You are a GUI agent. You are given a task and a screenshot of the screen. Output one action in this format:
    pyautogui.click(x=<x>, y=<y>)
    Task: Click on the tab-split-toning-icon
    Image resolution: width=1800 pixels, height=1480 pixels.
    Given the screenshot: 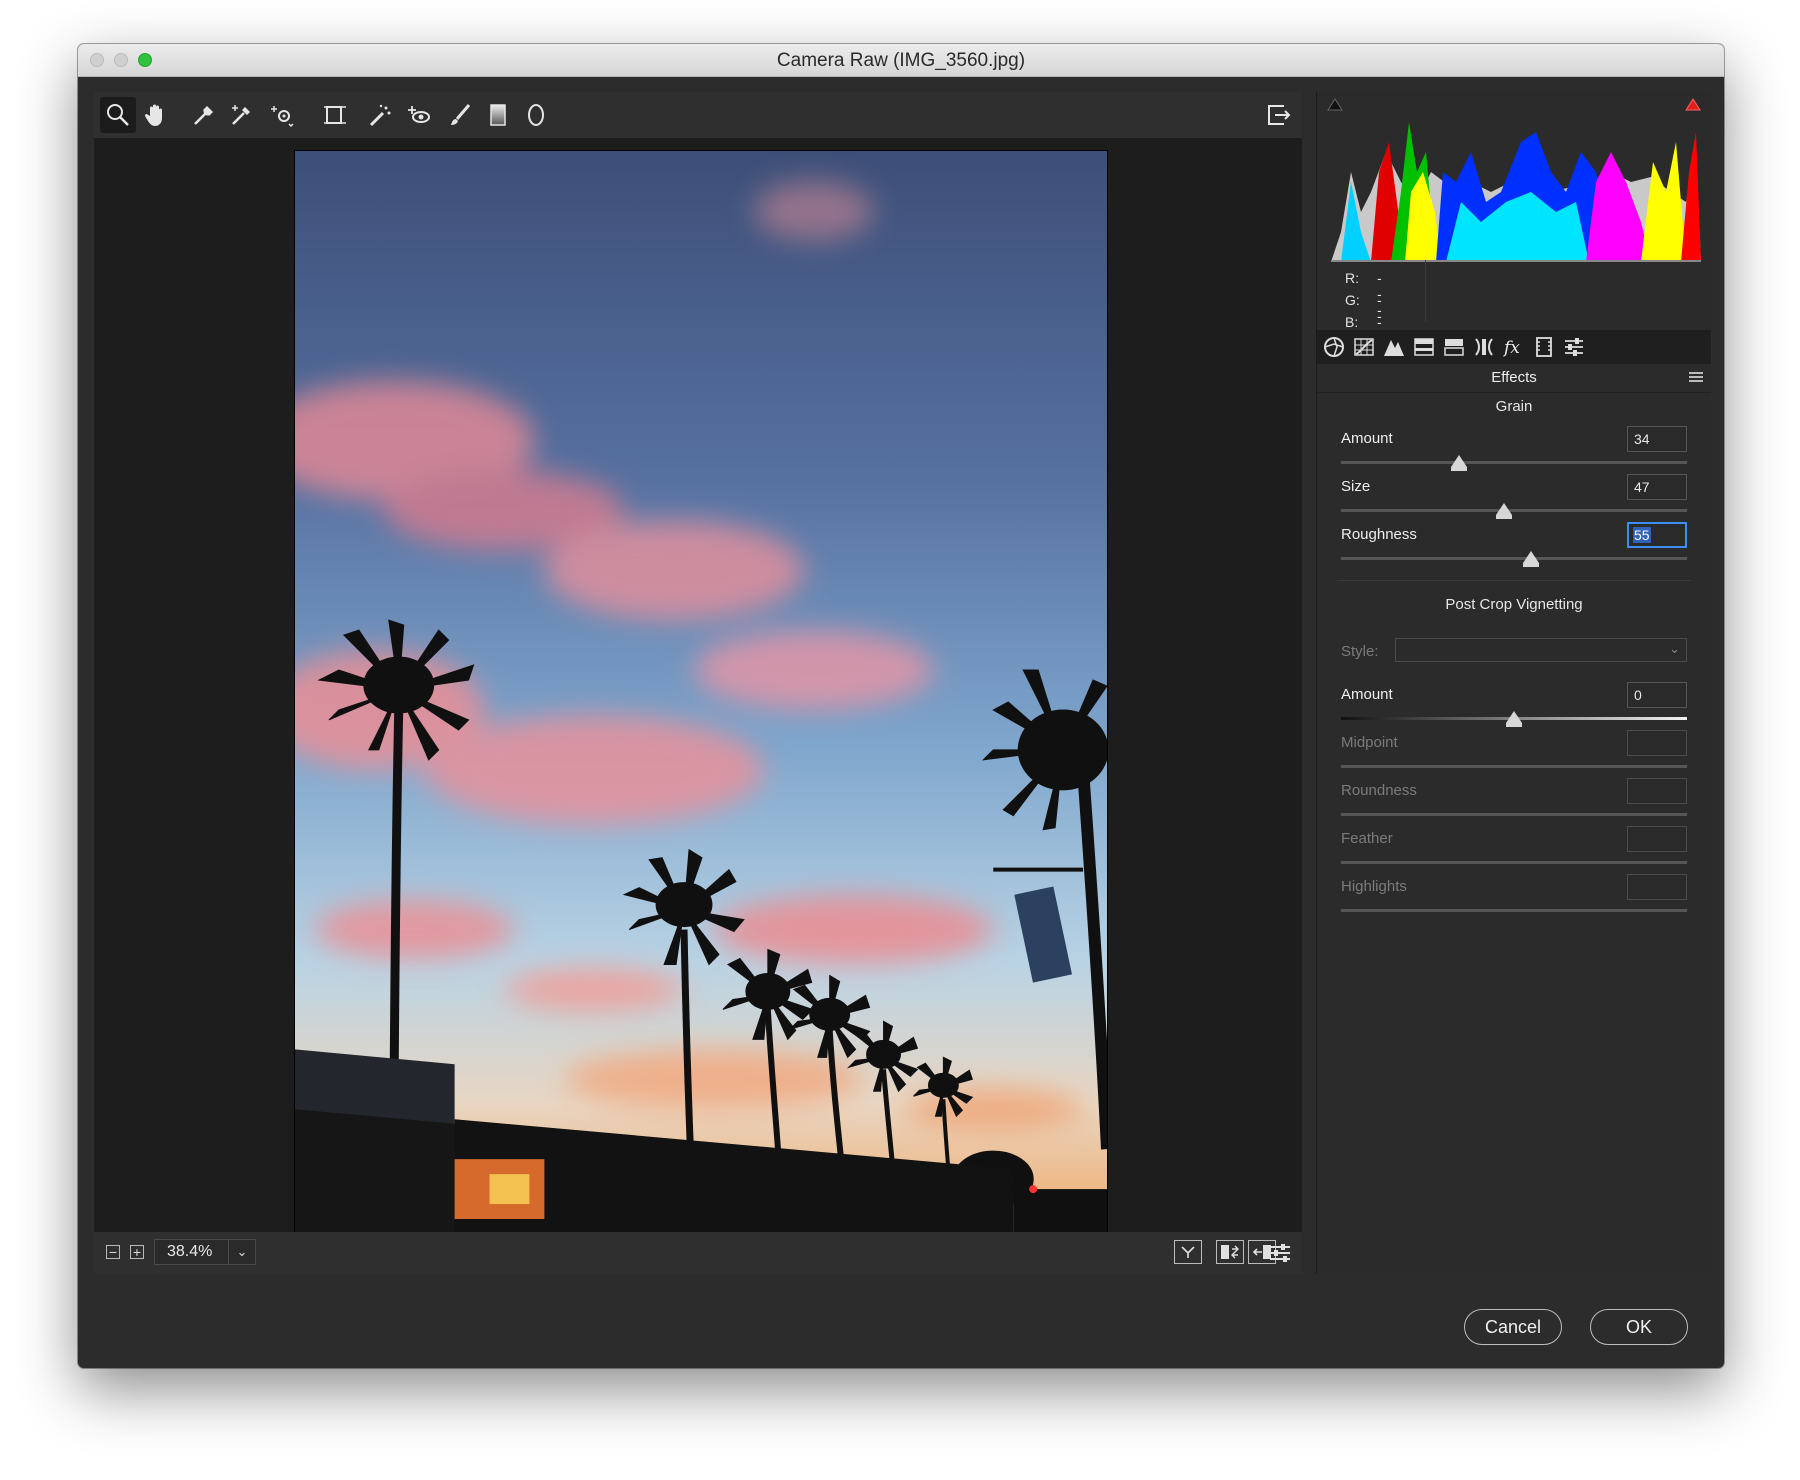 What is the action you would take?
    pyautogui.click(x=1454, y=347)
    